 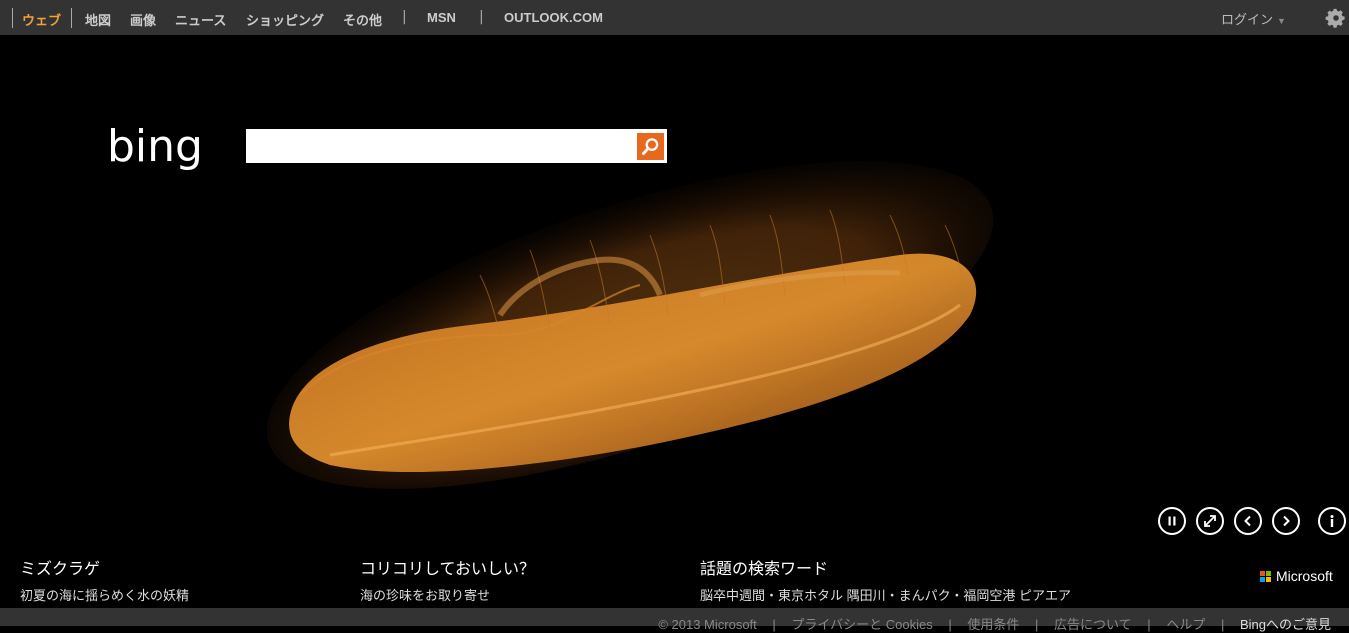 I want to click on search-button, so click(x=650, y=146).